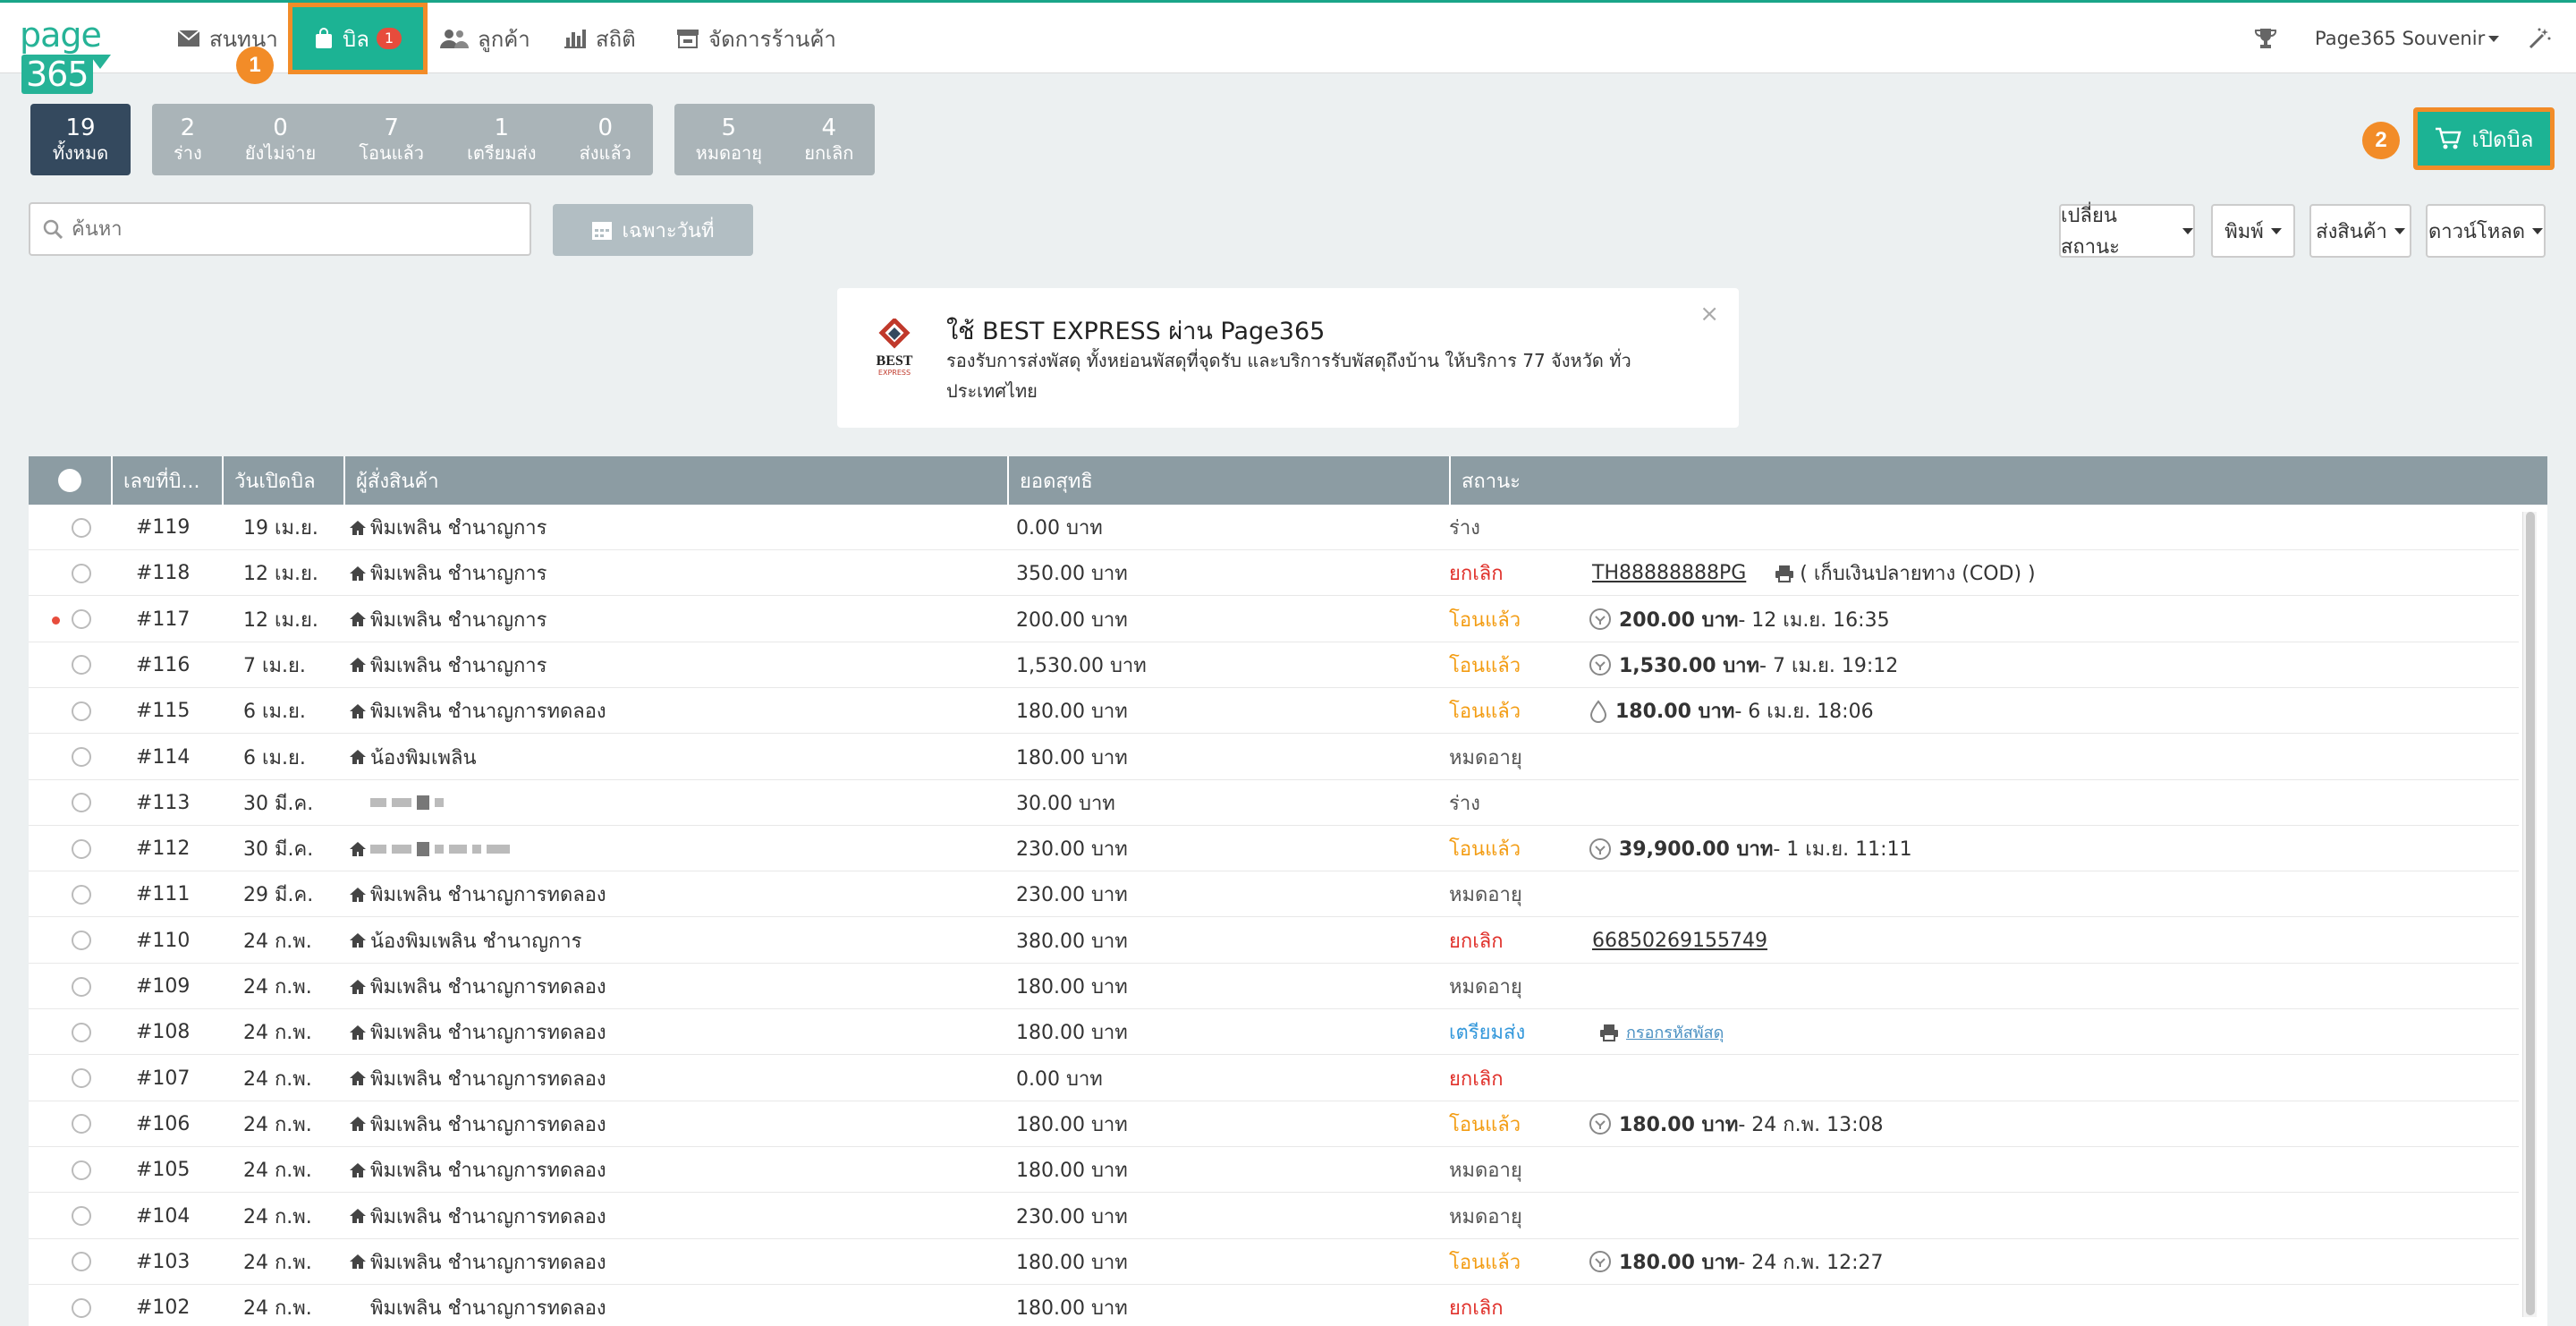 The height and width of the screenshot is (1326, 2576). Describe the element at coordinates (828, 139) in the screenshot. I see `filter-cancelled: 4 ยกเลิก` at that location.